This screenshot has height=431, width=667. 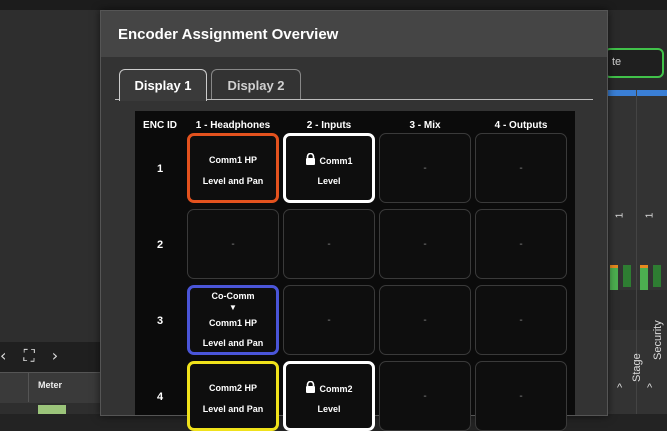 I want to click on channel-strip: 1 Stage ^, so click(x=649, y=252).